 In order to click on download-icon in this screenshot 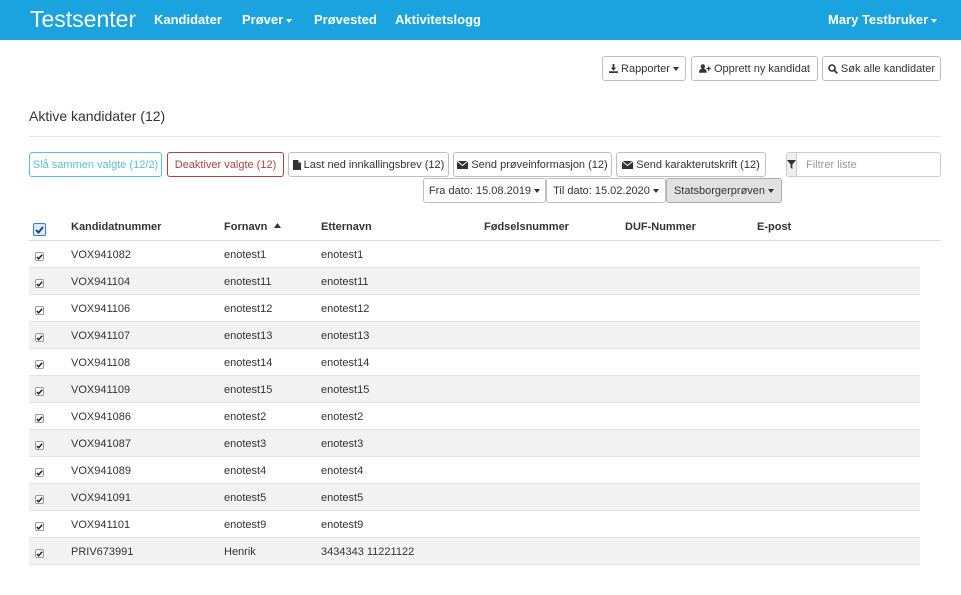, I will do `click(614, 68)`.